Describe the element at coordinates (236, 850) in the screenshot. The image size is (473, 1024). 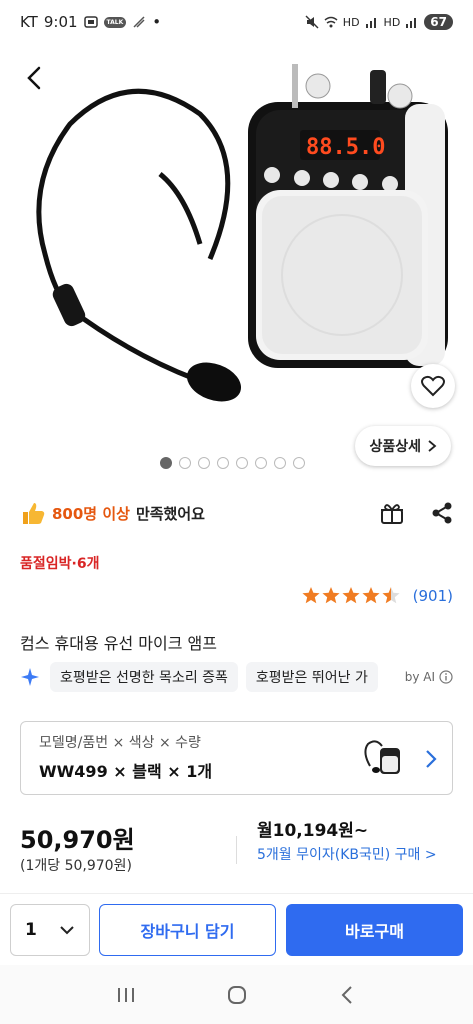
I see `price-divider` at that location.